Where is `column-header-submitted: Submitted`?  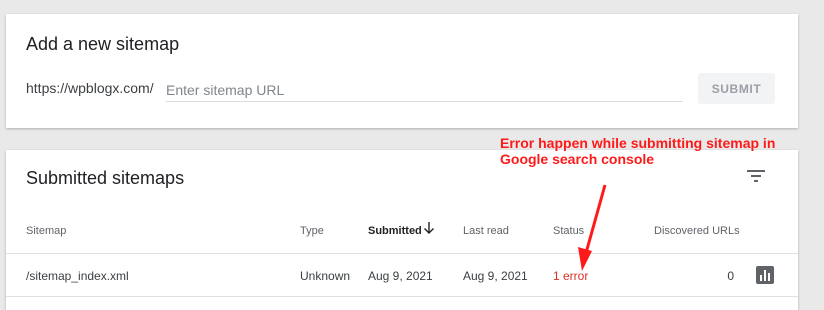
column-header-submitted: Submitted is located at coordinates (395, 231).